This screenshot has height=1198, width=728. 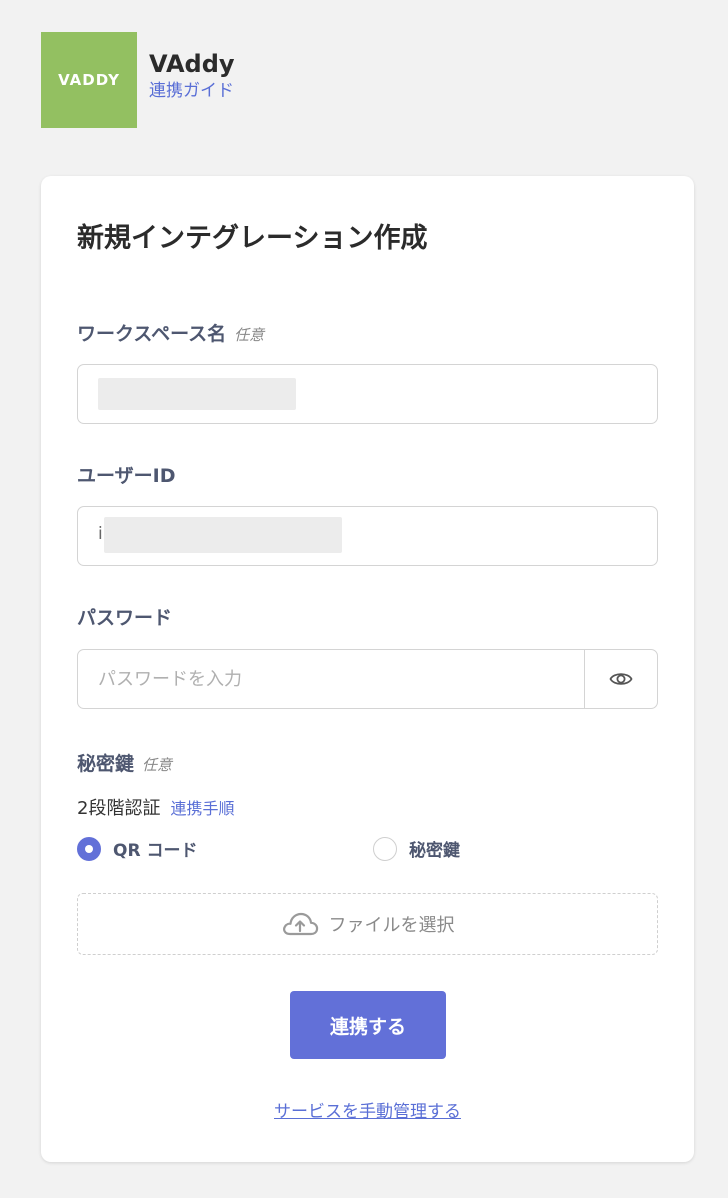 I want to click on eye-icon, so click(x=621, y=679).